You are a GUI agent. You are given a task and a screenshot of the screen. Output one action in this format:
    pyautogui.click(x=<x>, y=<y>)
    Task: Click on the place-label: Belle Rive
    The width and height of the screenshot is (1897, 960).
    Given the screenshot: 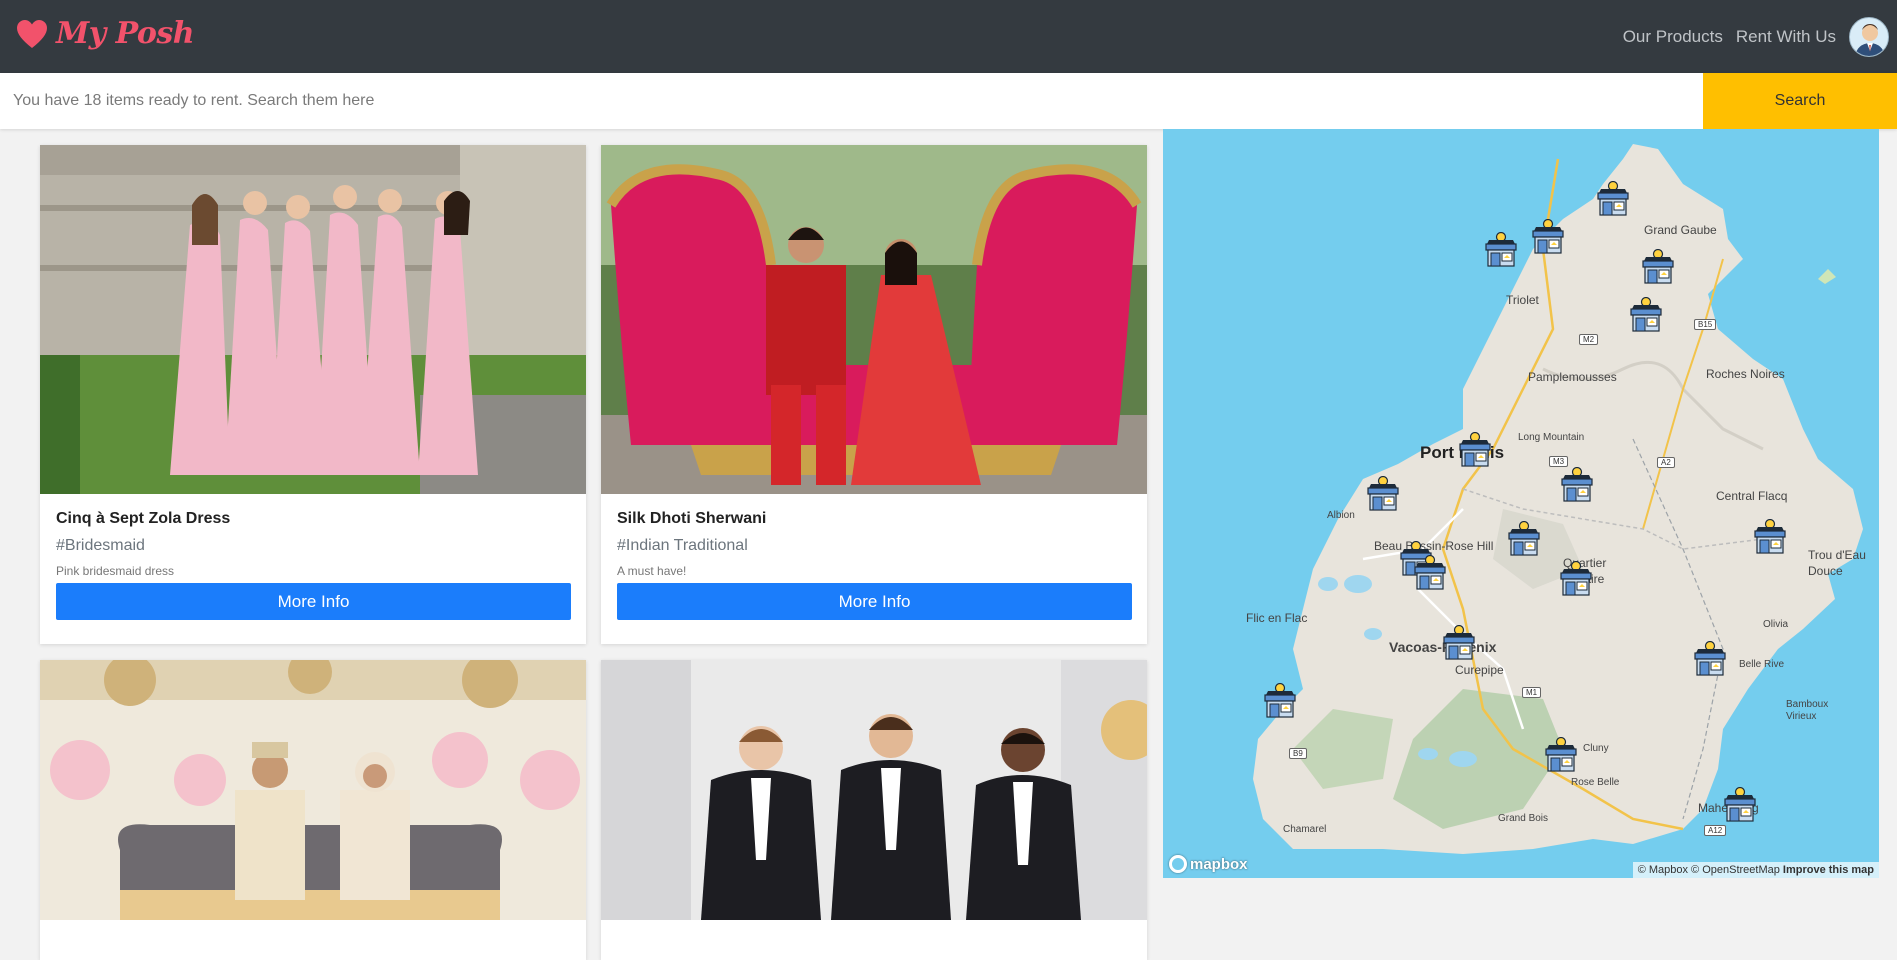 What is the action you would take?
    pyautogui.click(x=1762, y=664)
    